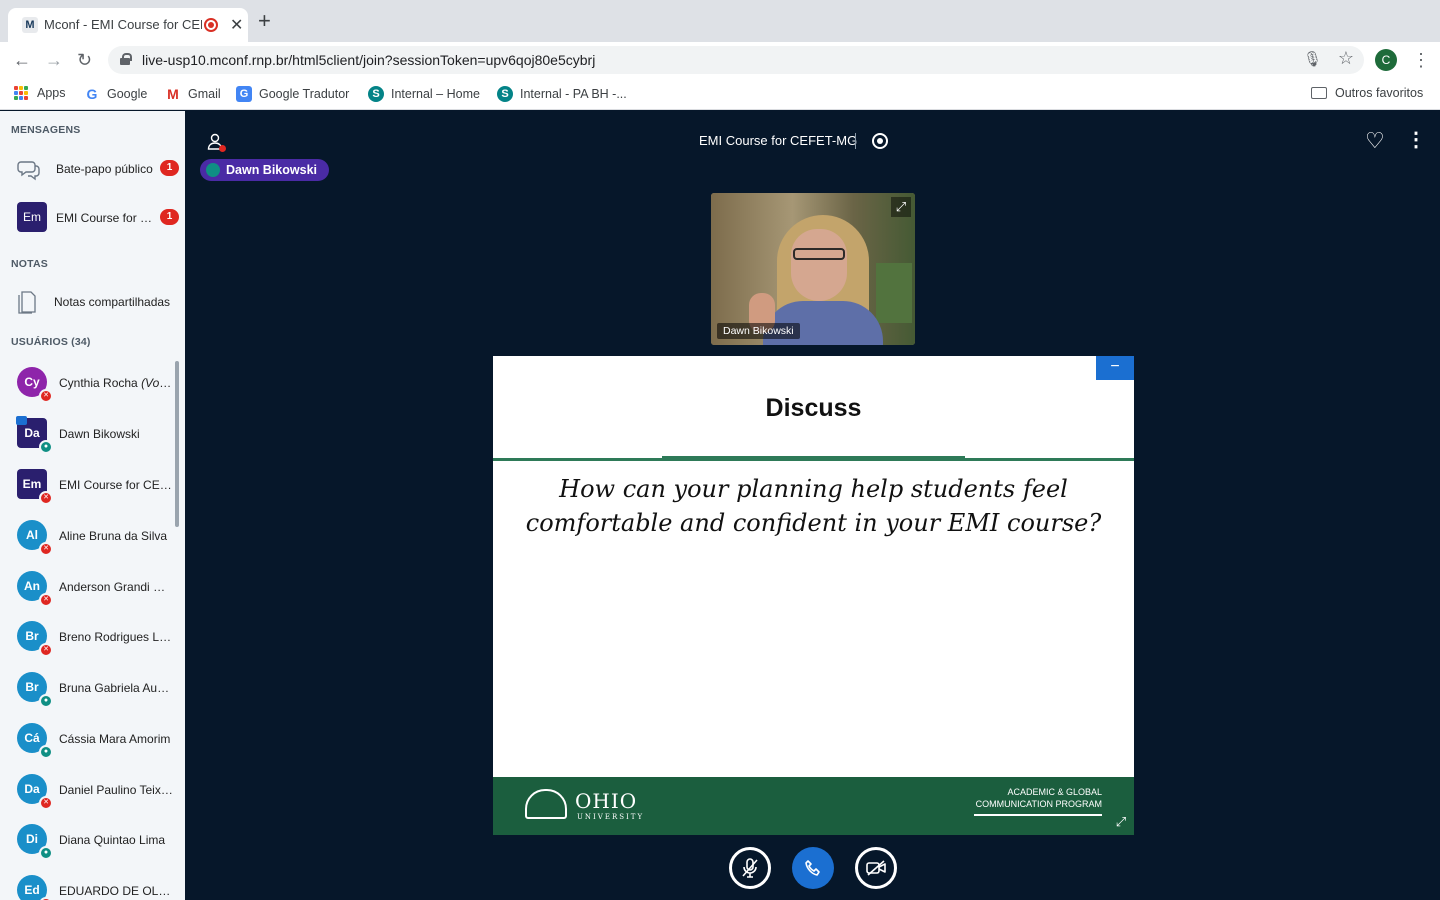 Image resolution: width=1440 pixels, height=900 pixels. What do you see at coordinates (32, 217) in the screenshot?
I see `avatar: Em` at bounding box center [32, 217].